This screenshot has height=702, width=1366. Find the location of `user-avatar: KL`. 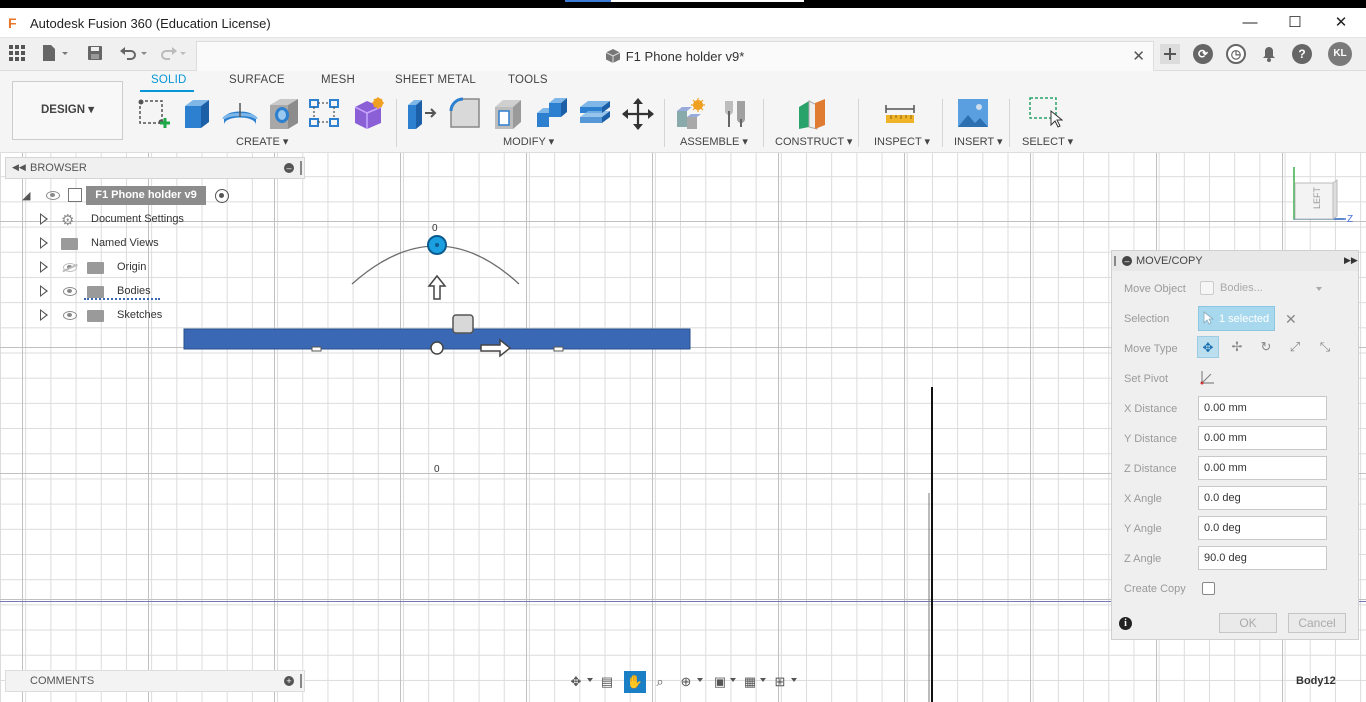

user-avatar: KL is located at coordinates (1340, 54).